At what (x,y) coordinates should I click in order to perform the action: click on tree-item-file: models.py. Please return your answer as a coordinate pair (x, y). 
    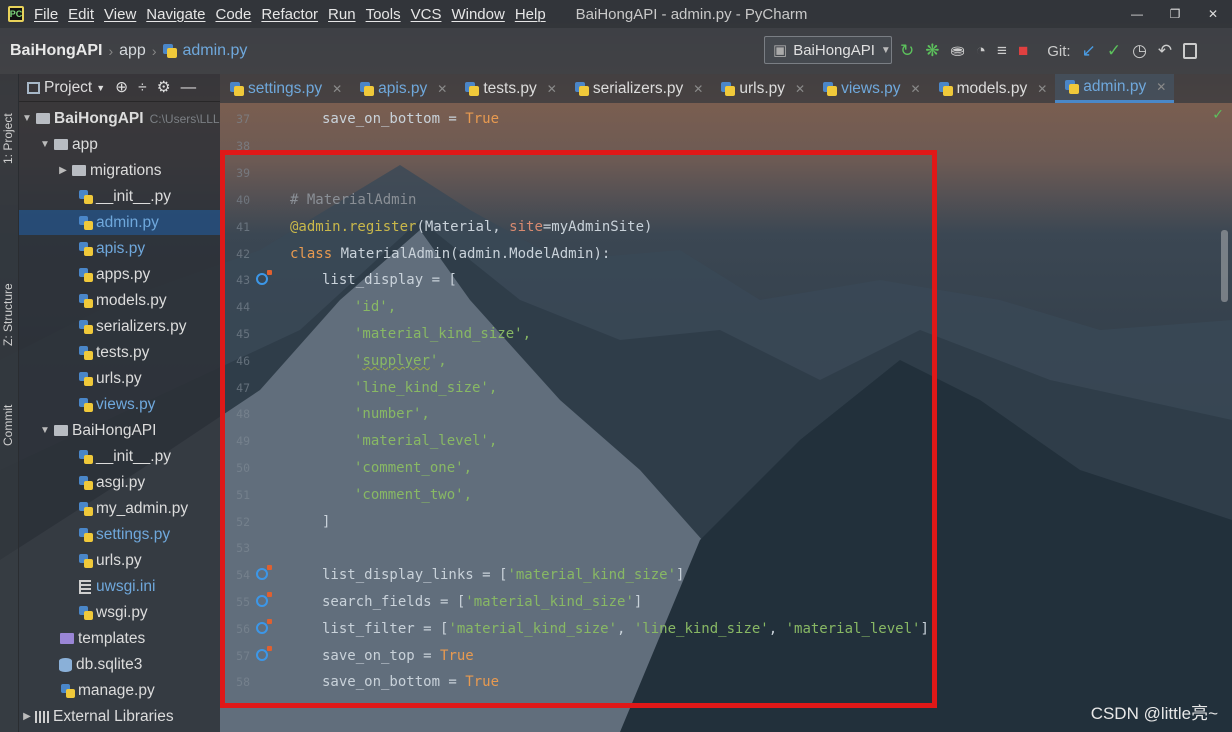
    Looking at the image, I should click on (119, 300).